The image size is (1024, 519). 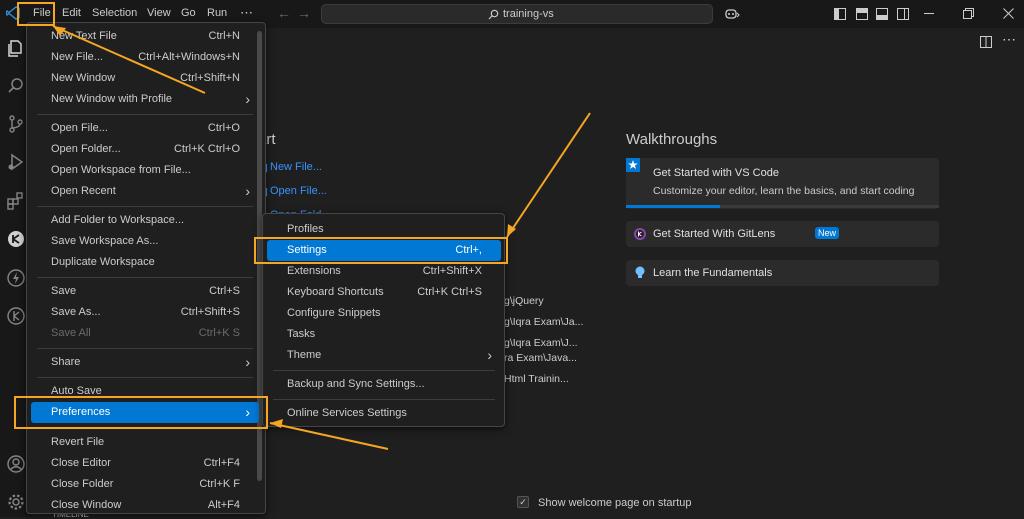 I want to click on arrowhead-preferences-icon, so click(x=276, y=423).